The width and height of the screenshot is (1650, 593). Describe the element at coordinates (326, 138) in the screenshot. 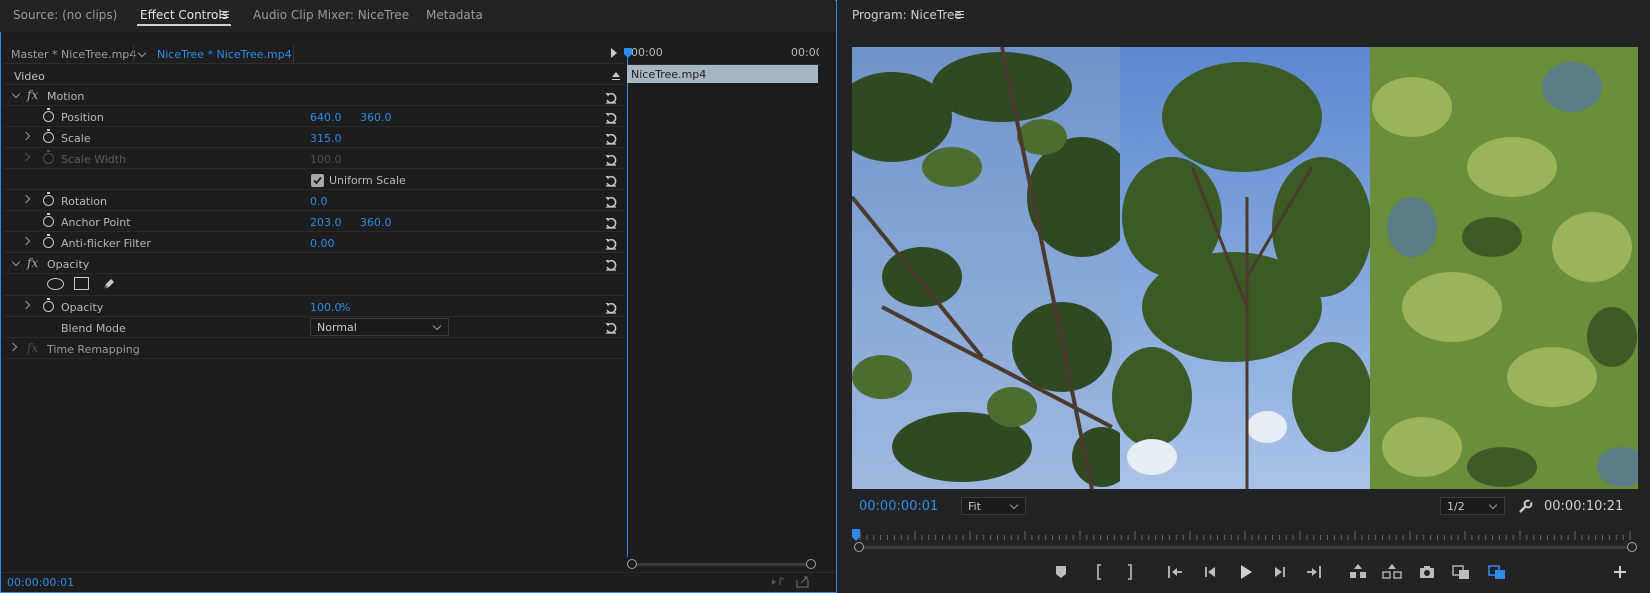

I see `scale-value: 315.0` at that location.